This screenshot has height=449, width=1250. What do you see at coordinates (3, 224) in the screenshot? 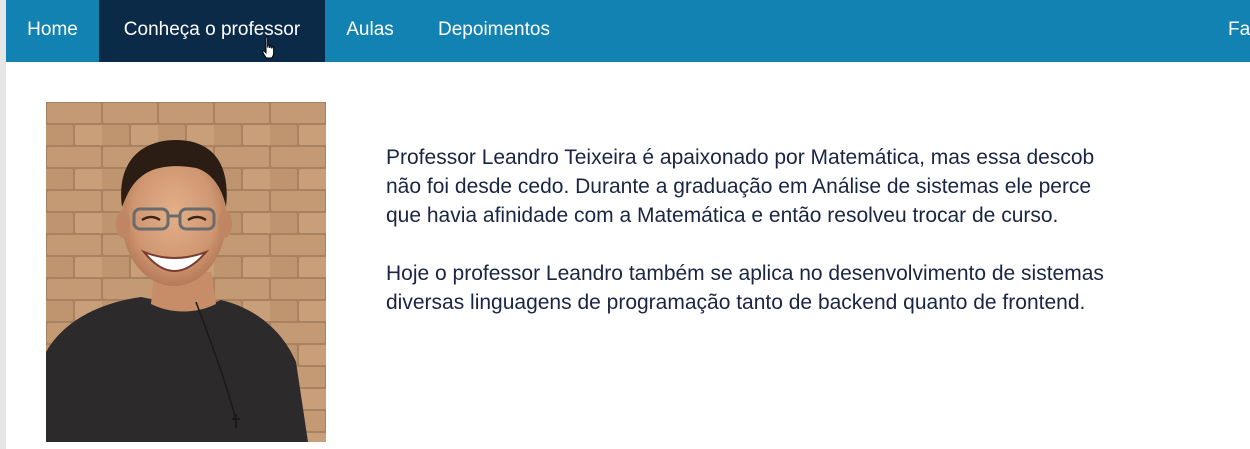
I see `left-border` at bounding box center [3, 224].